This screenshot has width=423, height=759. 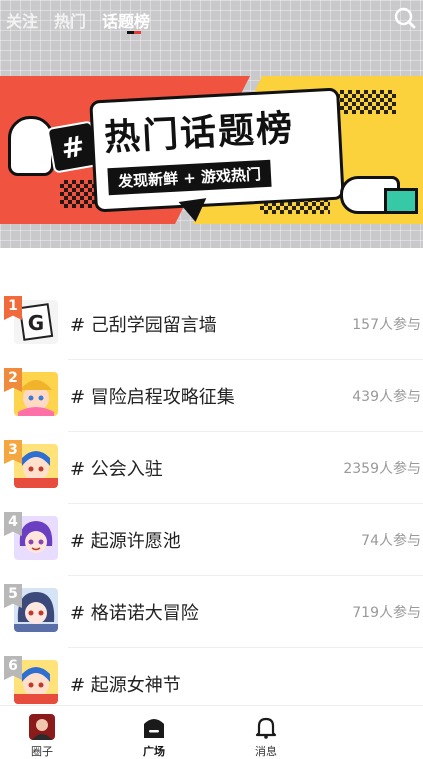 What do you see at coordinates (36, 323) in the screenshot?
I see `svg-text: G` at bounding box center [36, 323].